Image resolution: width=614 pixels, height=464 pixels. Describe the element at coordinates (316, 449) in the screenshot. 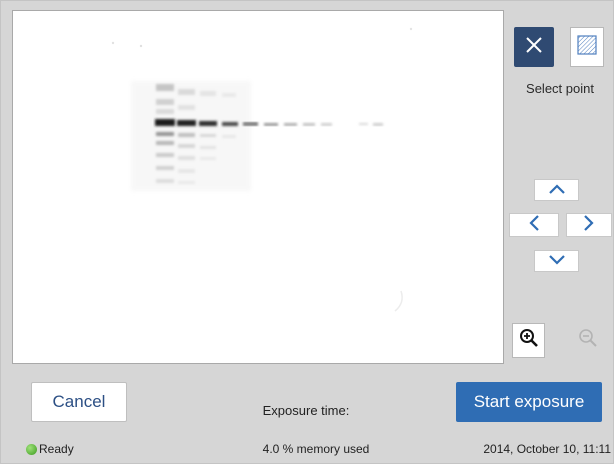

I see `memory-usage: 4.0 % memory used` at that location.